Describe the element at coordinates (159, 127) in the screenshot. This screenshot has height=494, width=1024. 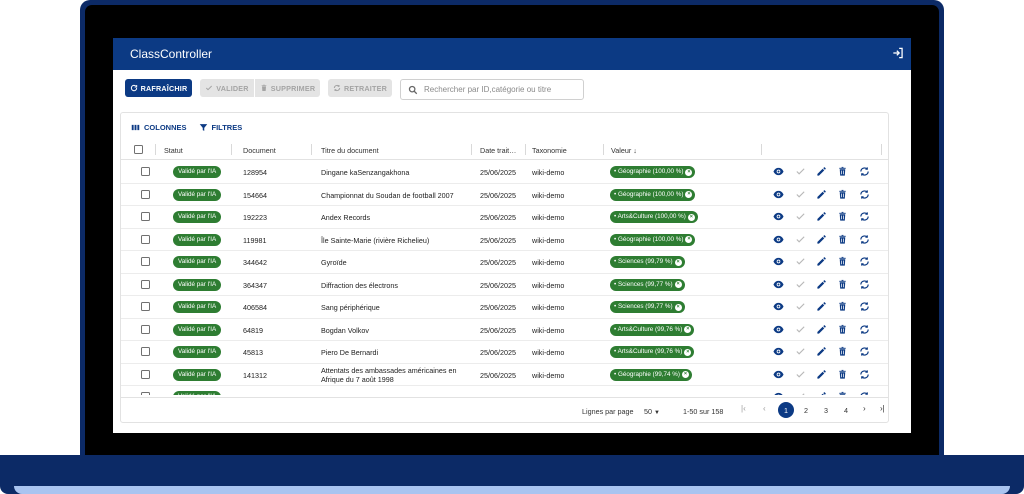
I see `columns-button: COLONNES` at that location.